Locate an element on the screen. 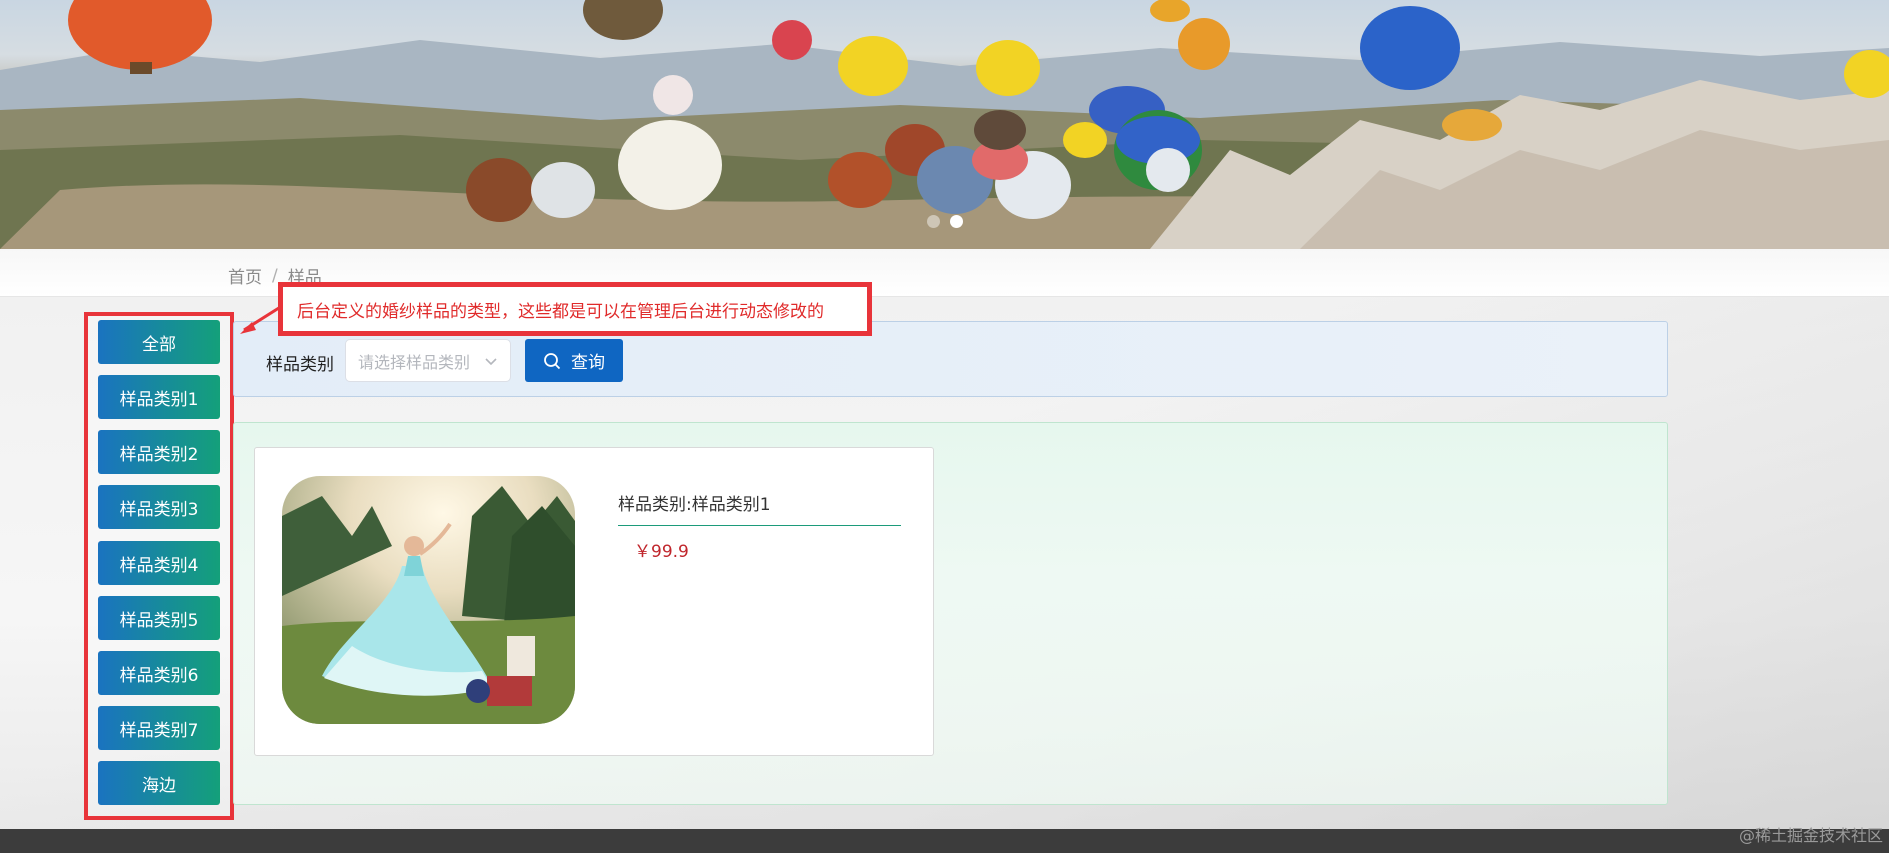 The height and width of the screenshot is (853, 1889). carousel-indicators is located at coordinates (944, 222).